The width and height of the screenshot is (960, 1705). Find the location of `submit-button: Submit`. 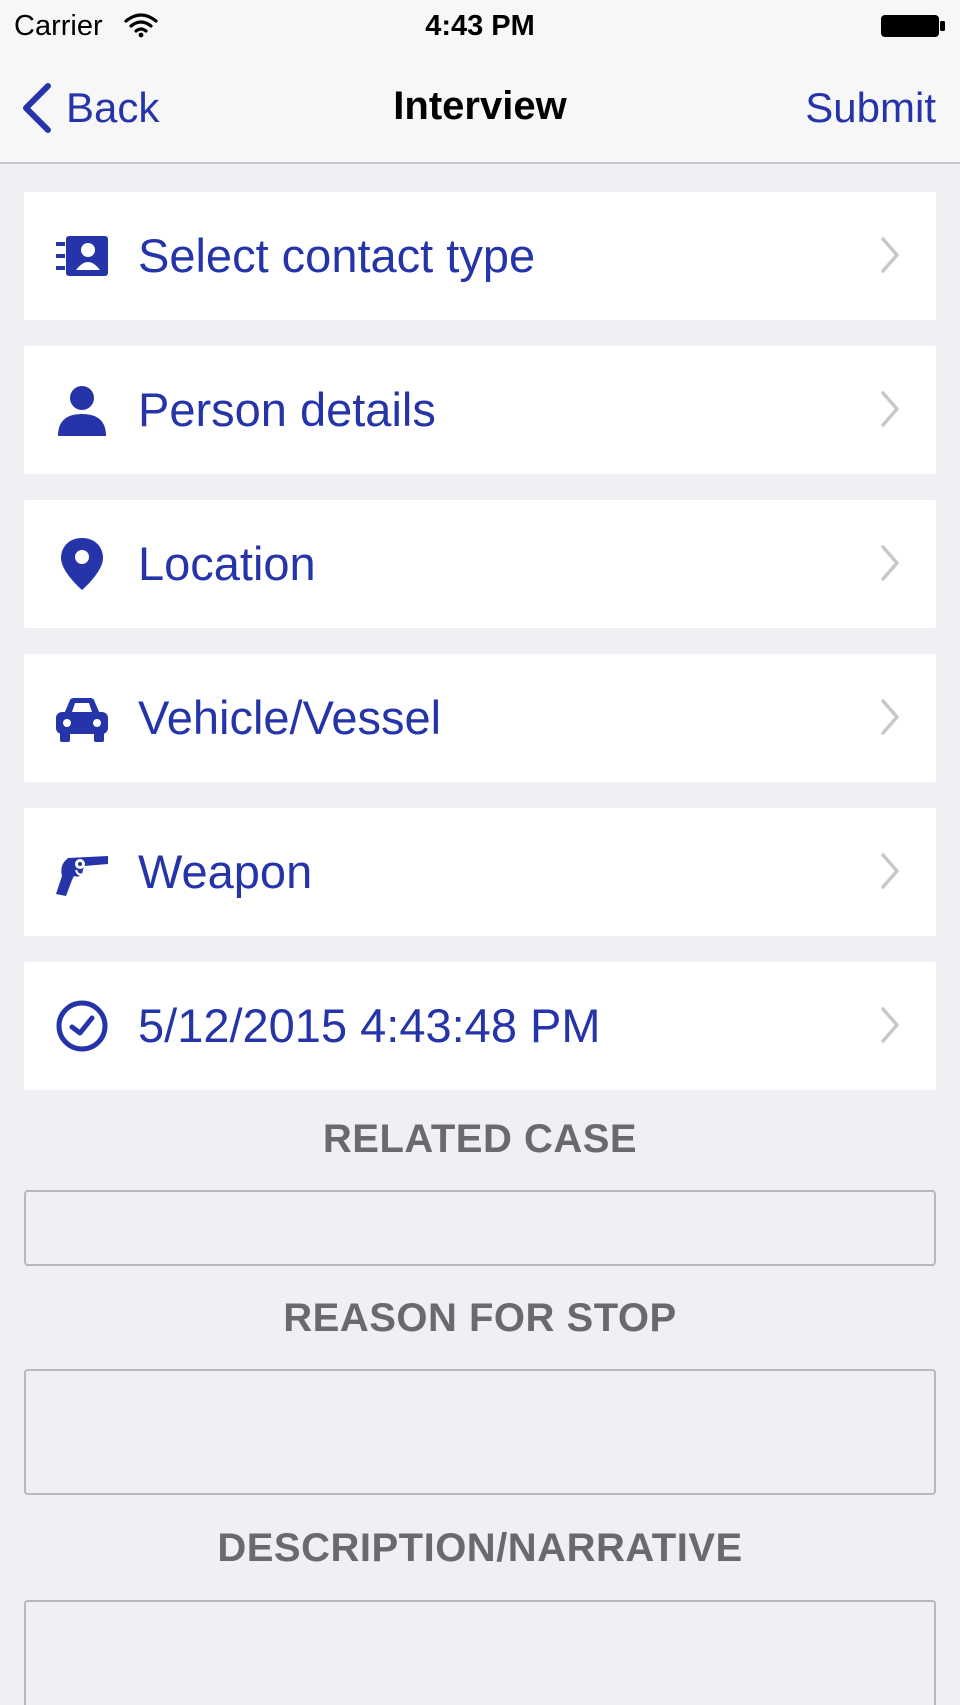

submit-button: Submit is located at coordinates (870, 108).